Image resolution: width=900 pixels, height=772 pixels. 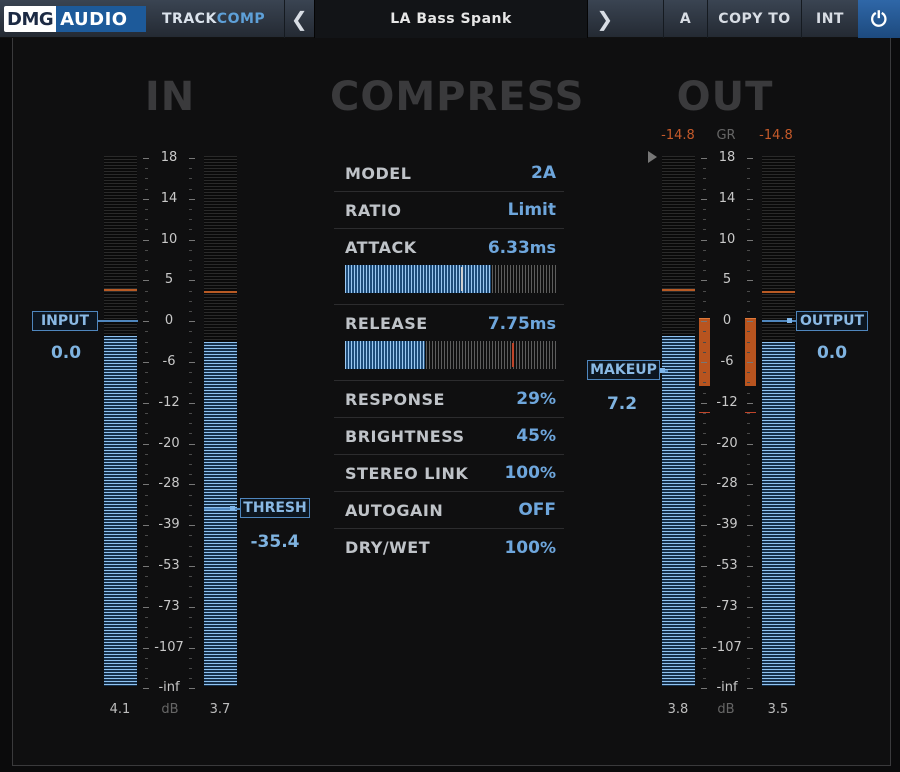 I want to click on int-button: INT, so click(x=829, y=19).